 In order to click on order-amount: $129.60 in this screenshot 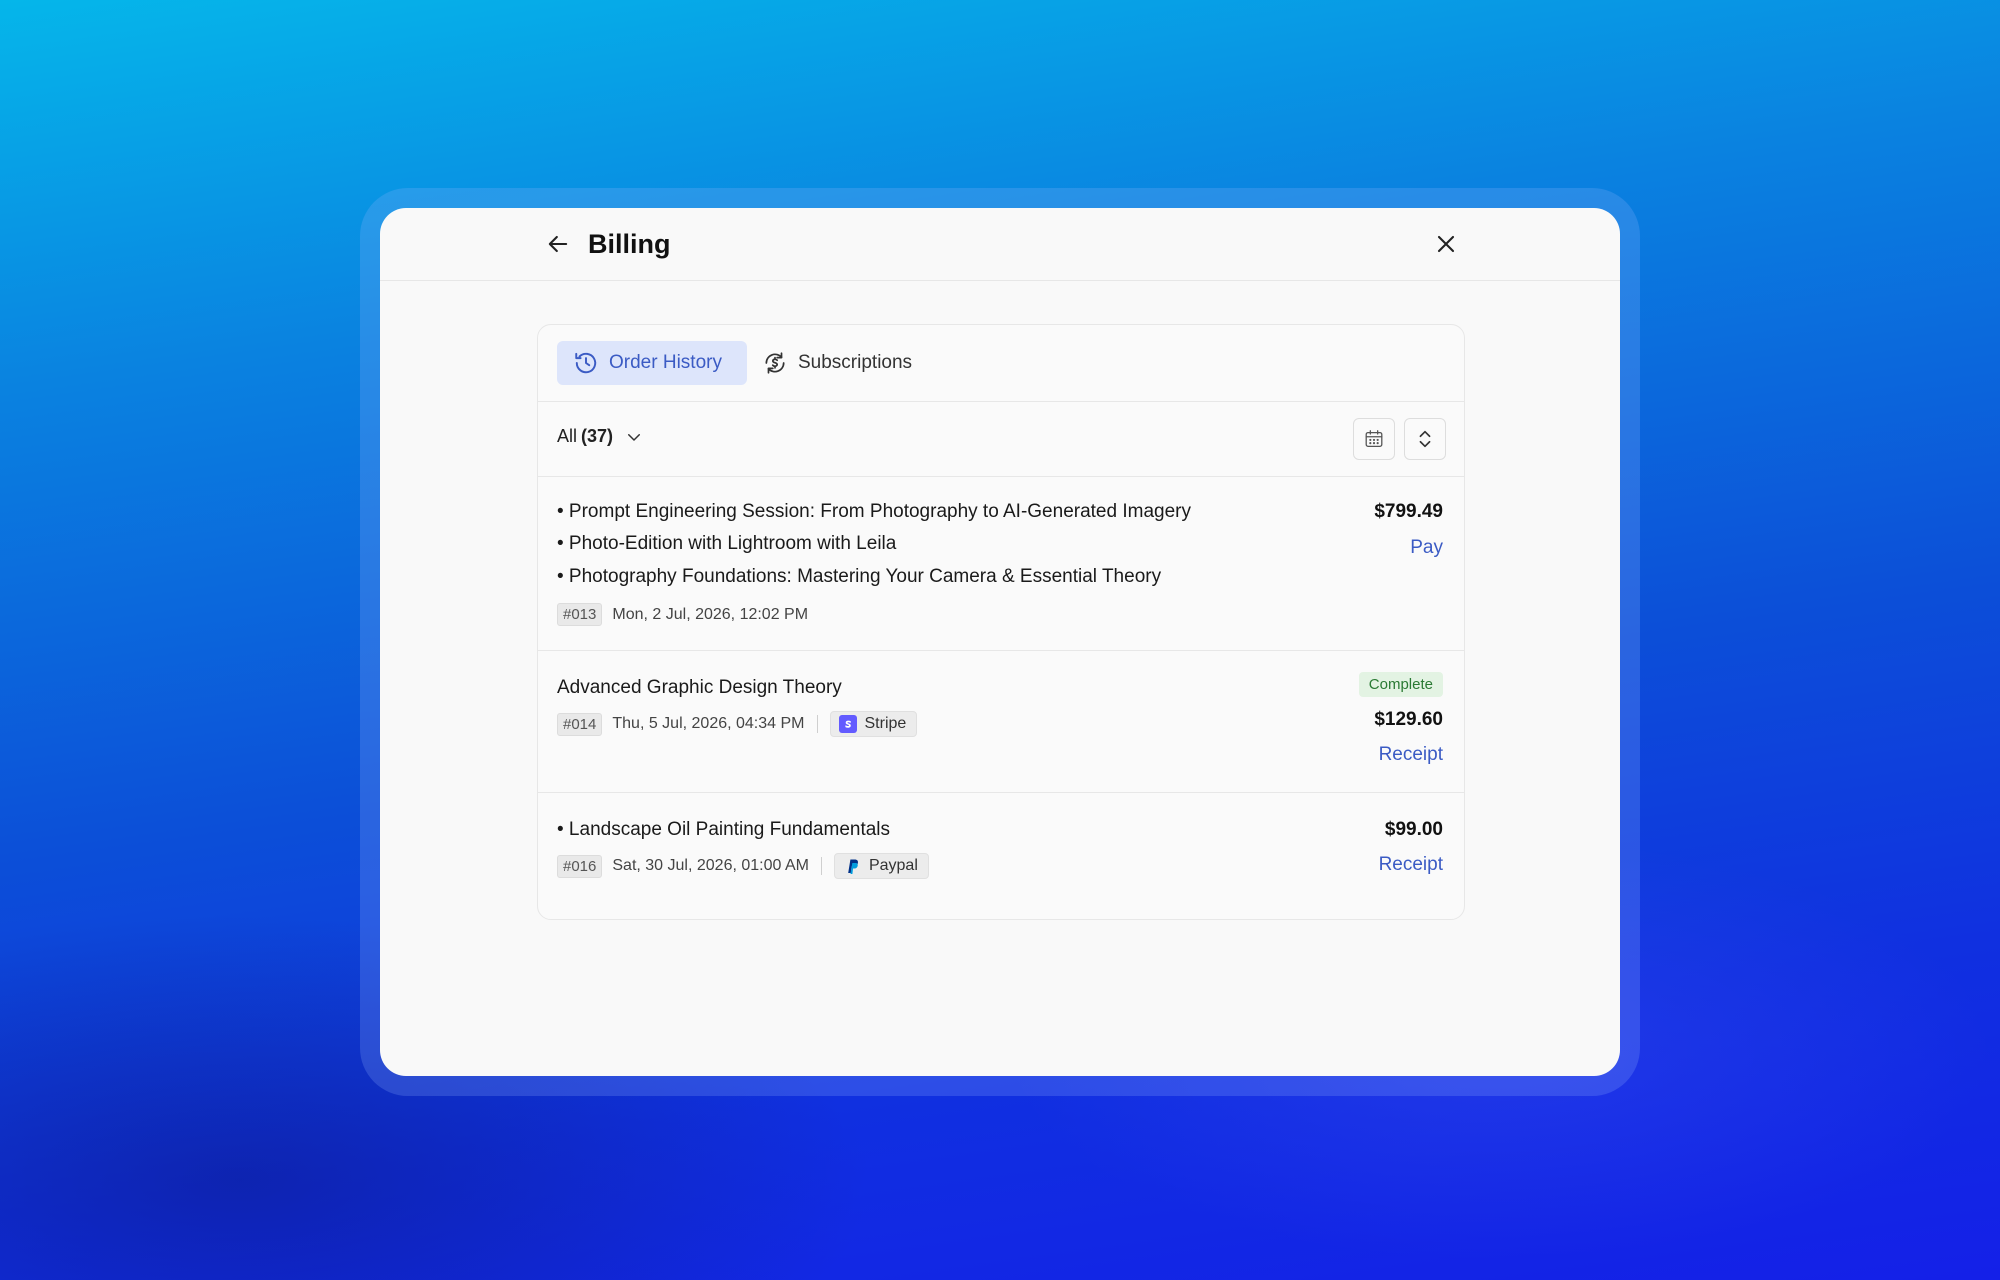, I will do `click(1408, 719)`.